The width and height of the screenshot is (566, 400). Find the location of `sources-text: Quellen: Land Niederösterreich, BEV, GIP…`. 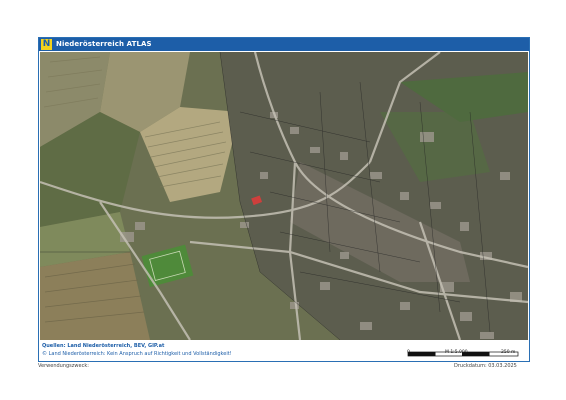

sources-text: Quellen: Land Niederösterreich, BEV, GIP… is located at coordinates (103, 346).